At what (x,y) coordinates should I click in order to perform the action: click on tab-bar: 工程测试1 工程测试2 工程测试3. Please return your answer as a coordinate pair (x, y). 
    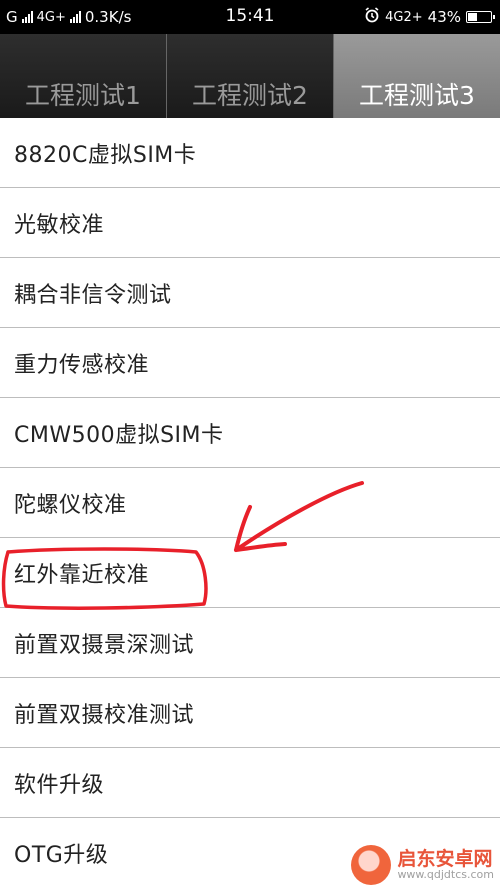
    Looking at the image, I should click on (250, 76).